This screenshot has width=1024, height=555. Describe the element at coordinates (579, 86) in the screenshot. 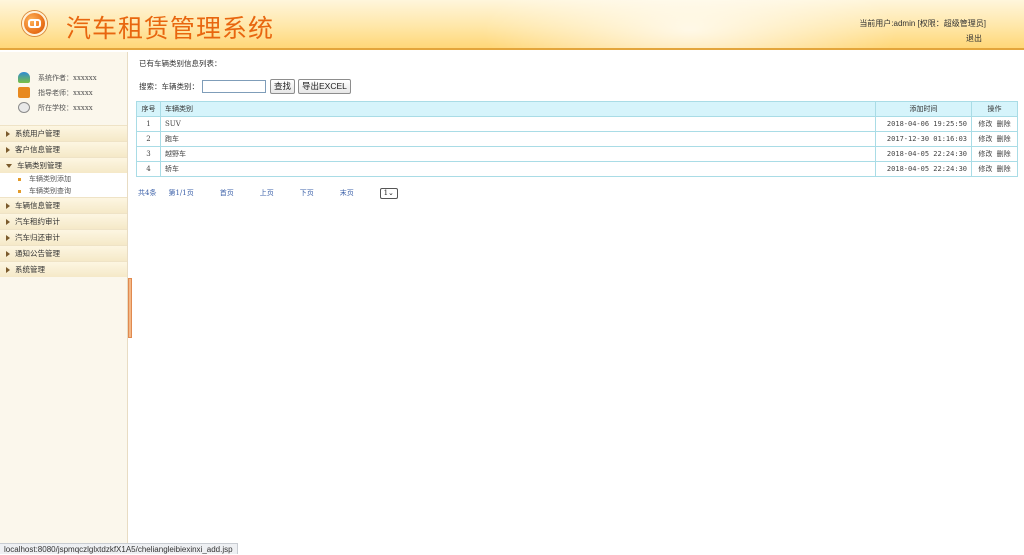

I see `search-bar: 搜索：车辆类别： 查找 导出EXCEL` at that location.